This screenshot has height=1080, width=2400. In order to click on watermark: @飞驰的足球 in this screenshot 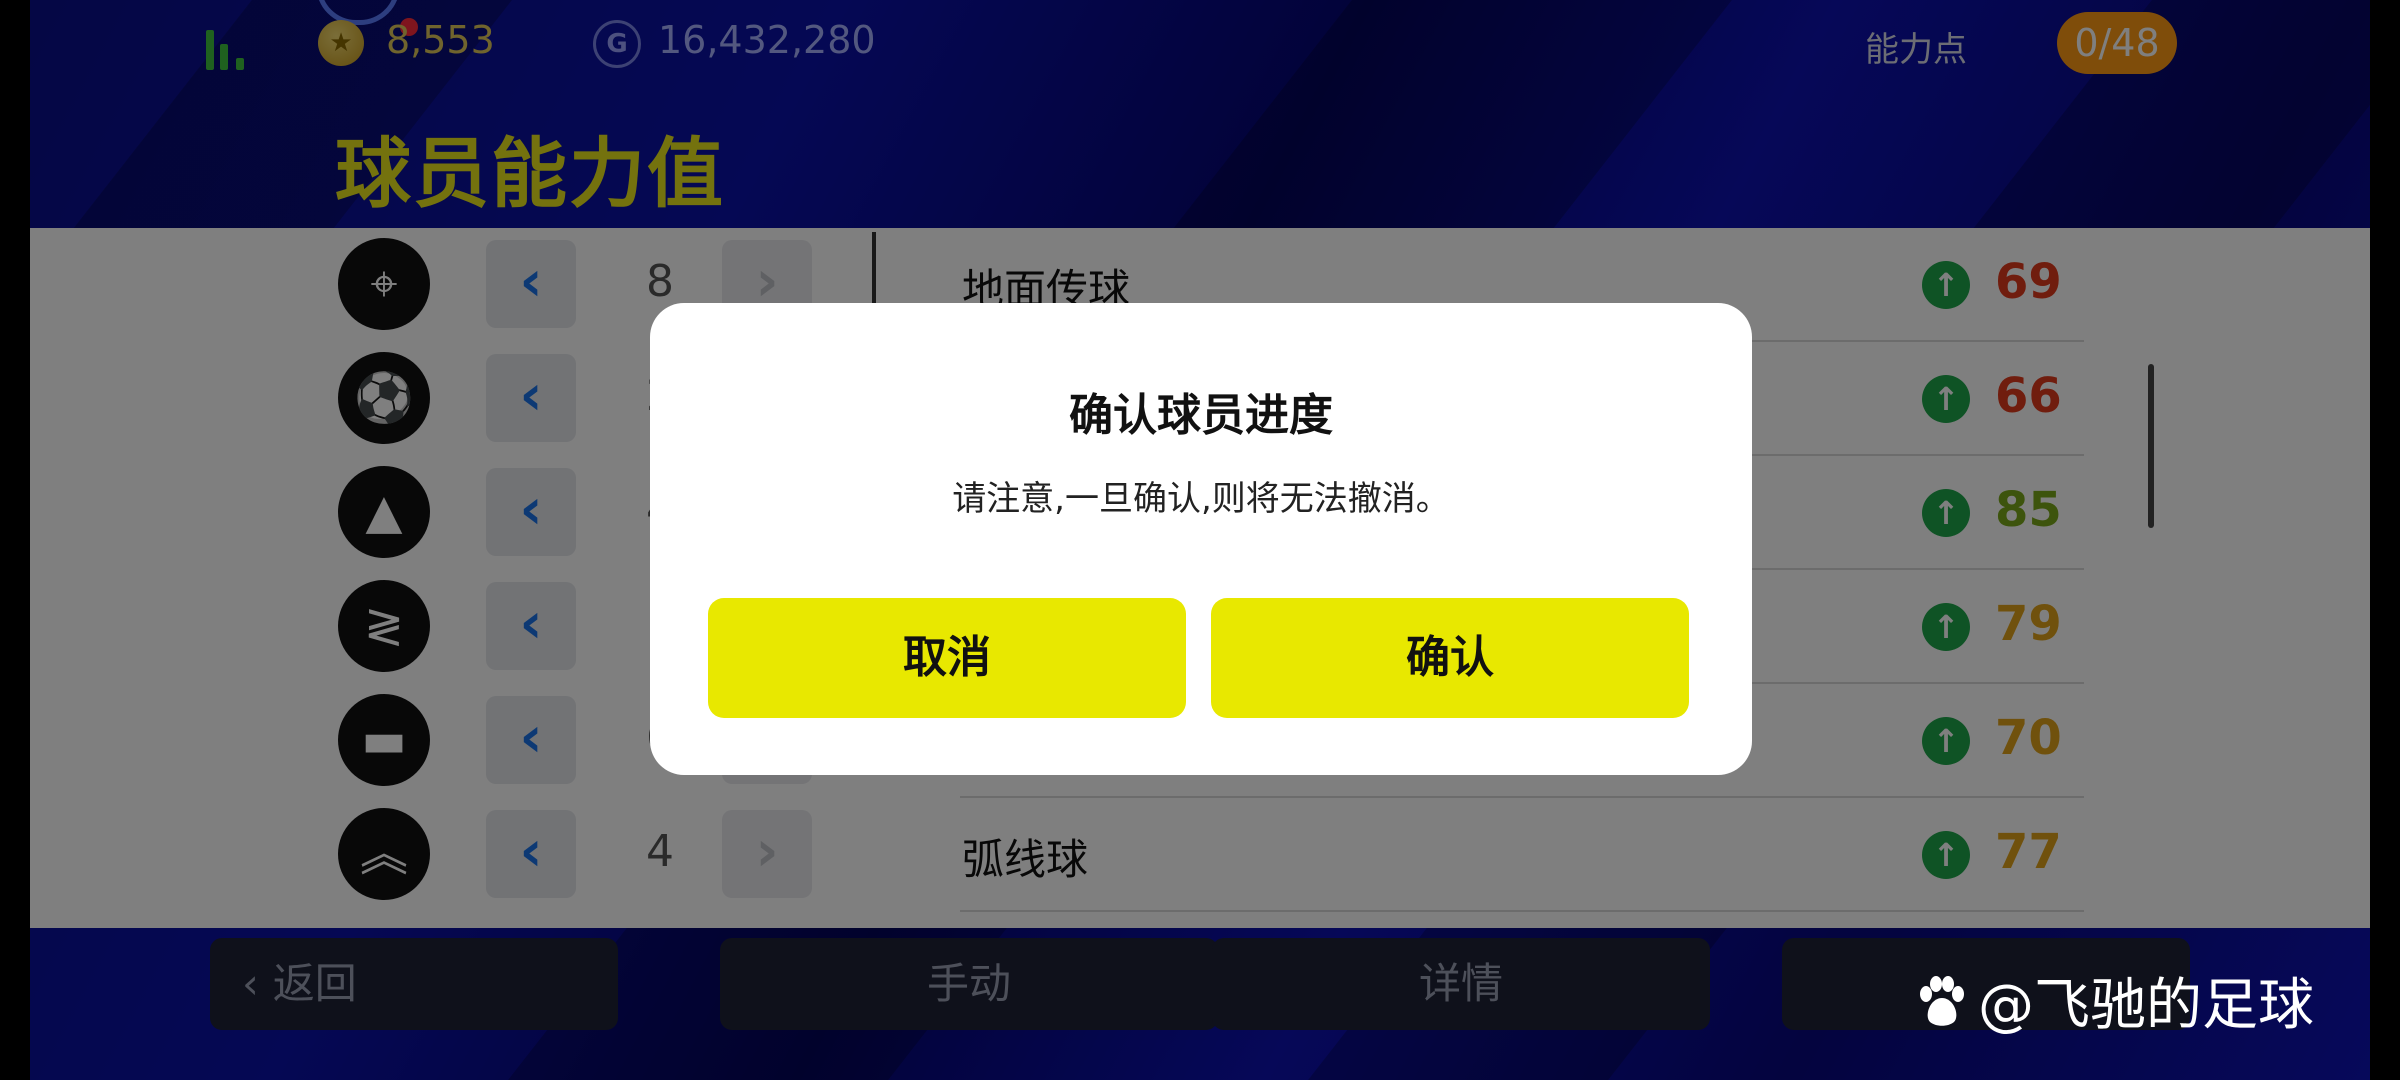, I will do `click(2114, 1000)`.